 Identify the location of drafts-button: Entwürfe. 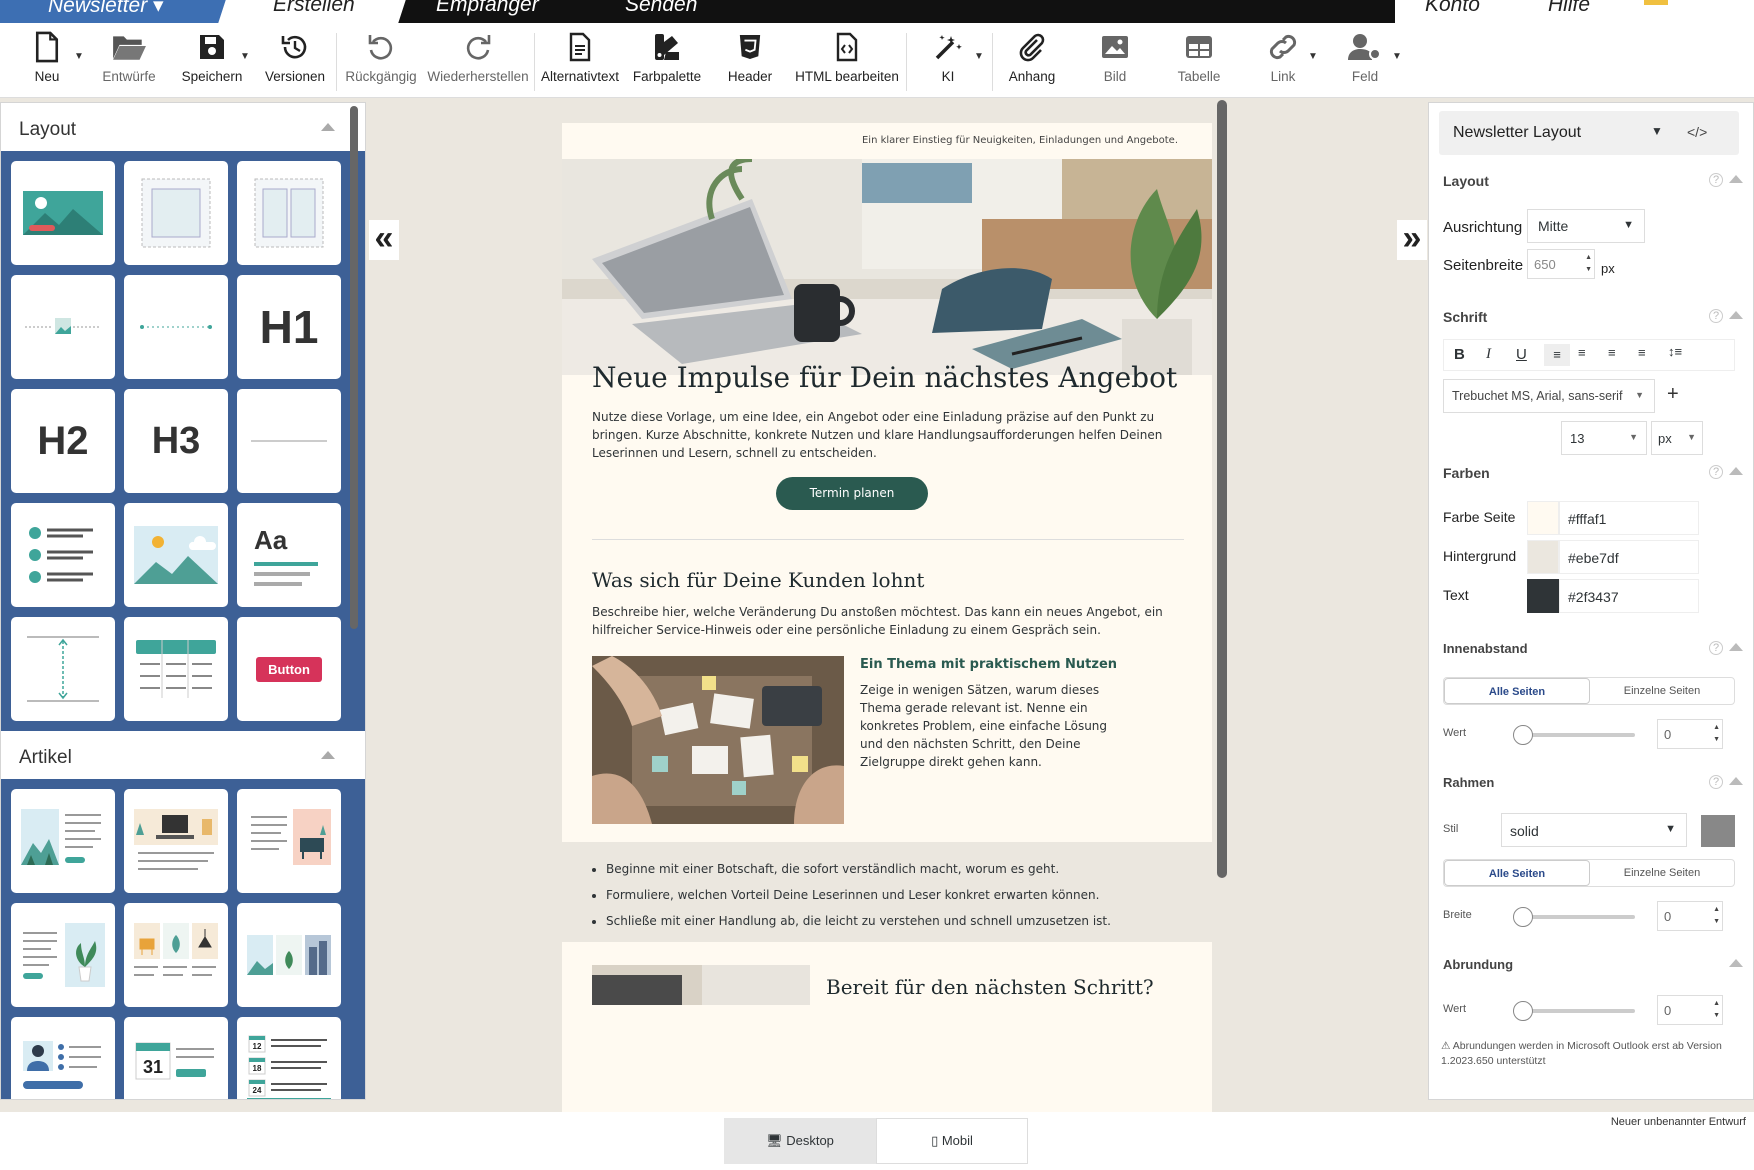
(129, 61).